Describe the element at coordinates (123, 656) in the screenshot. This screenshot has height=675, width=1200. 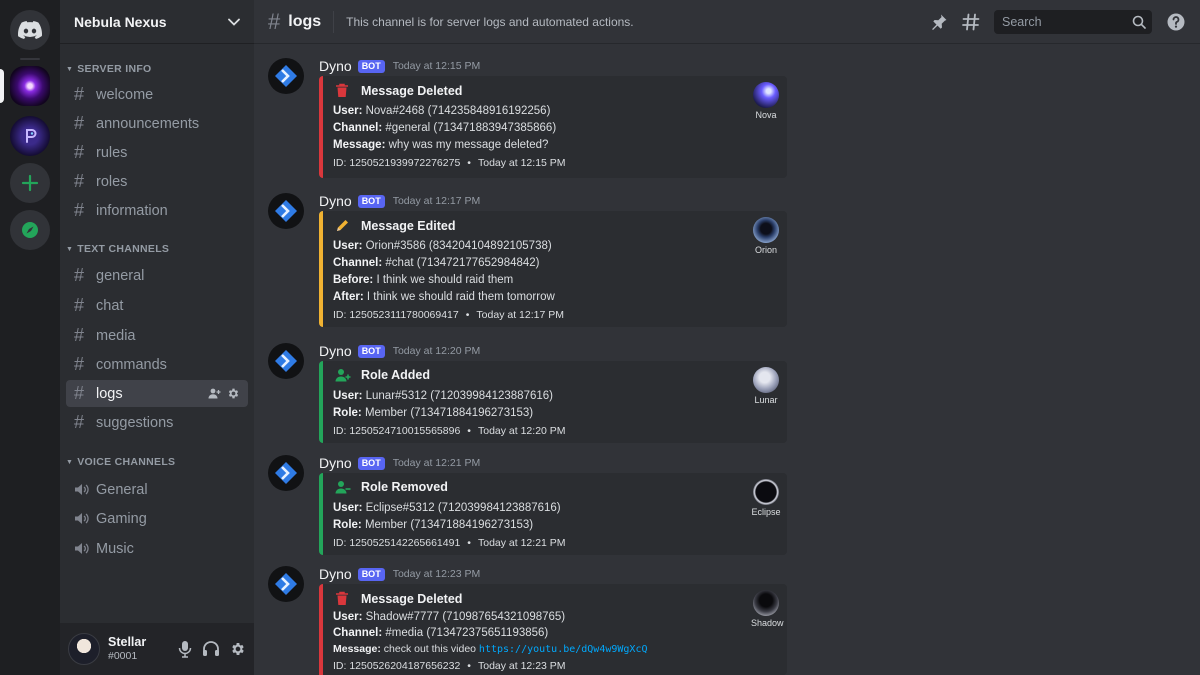
I see `user-tag: #0001` at that location.